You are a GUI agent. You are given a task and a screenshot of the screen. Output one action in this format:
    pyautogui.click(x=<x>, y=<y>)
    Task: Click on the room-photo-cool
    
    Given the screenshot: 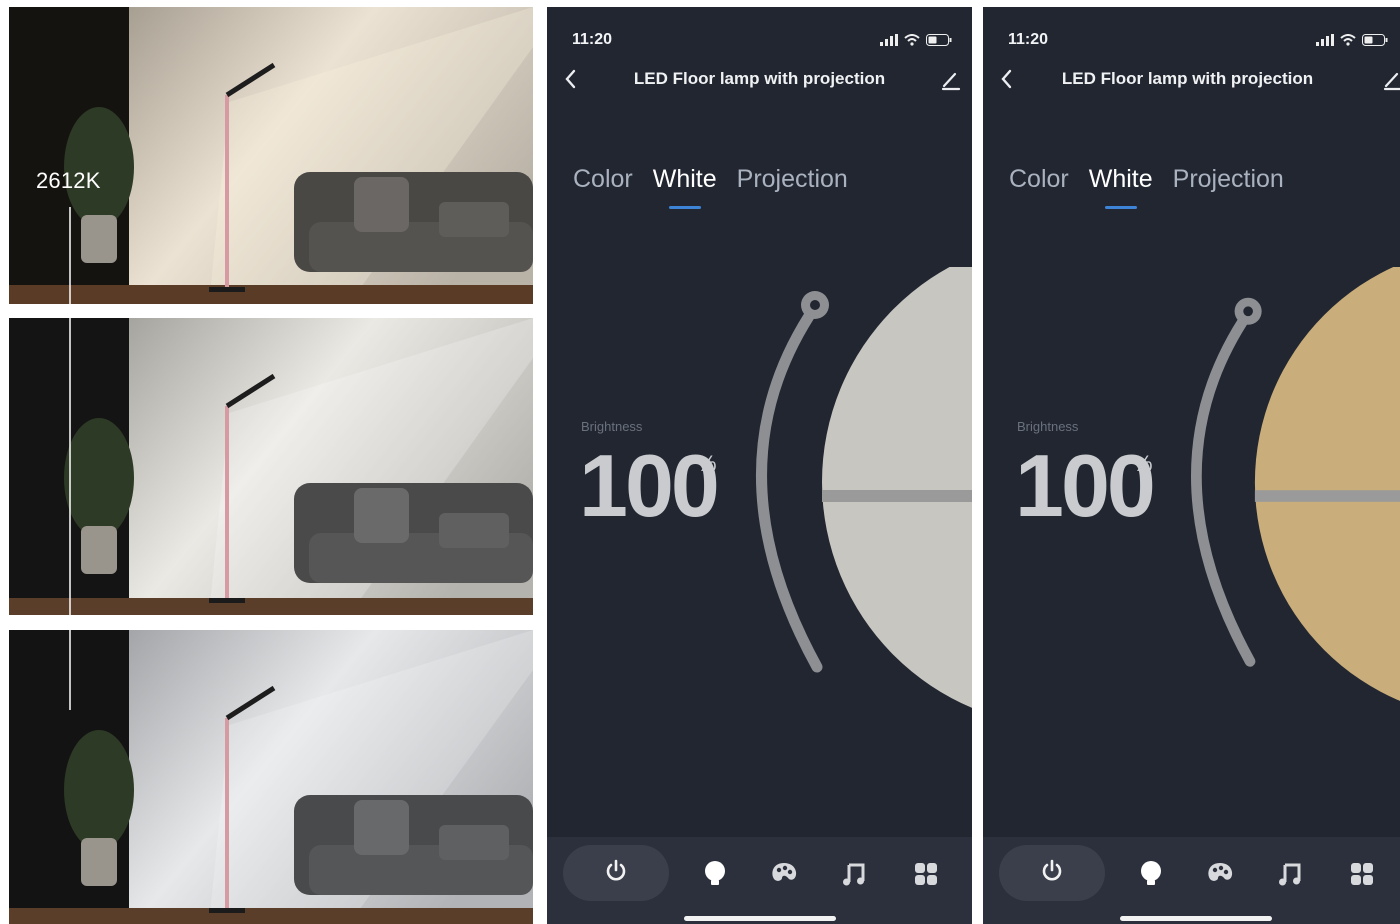 What is the action you would take?
    pyautogui.click(x=271, y=777)
    